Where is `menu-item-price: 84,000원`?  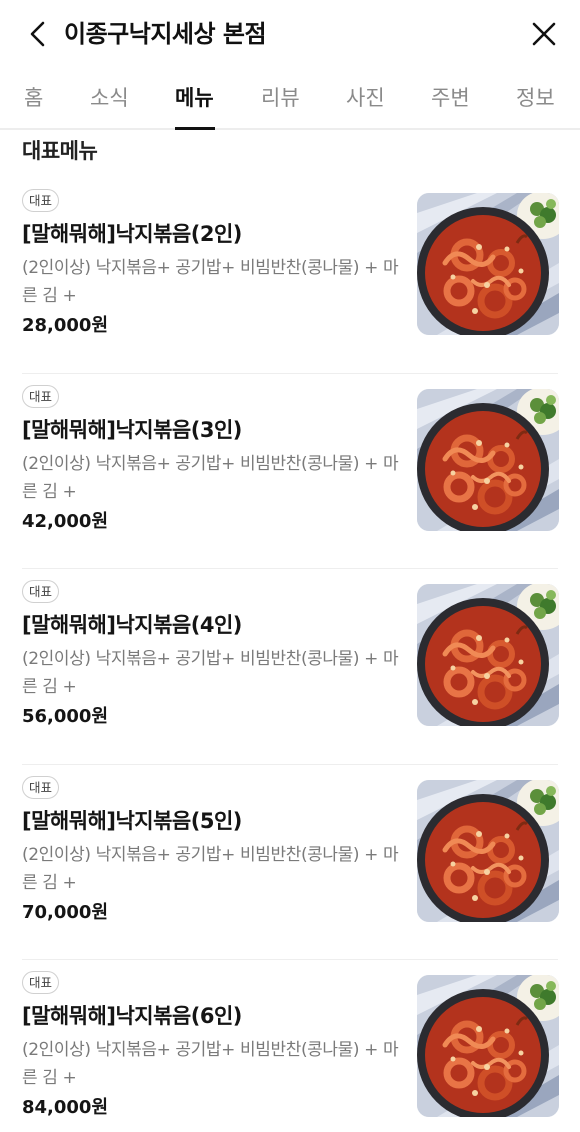 menu-item-price: 84,000원 is located at coordinates (65, 1107).